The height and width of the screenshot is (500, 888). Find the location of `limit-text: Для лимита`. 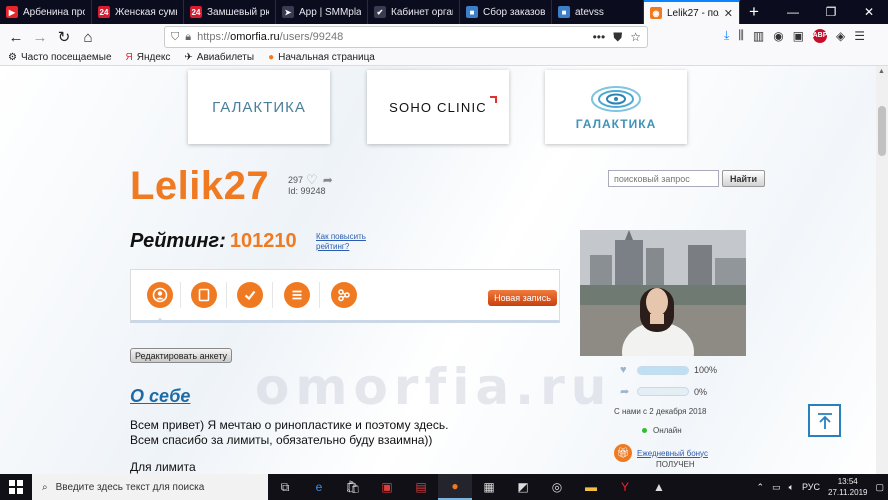

limit-text: Для лимита is located at coordinates (163, 467).